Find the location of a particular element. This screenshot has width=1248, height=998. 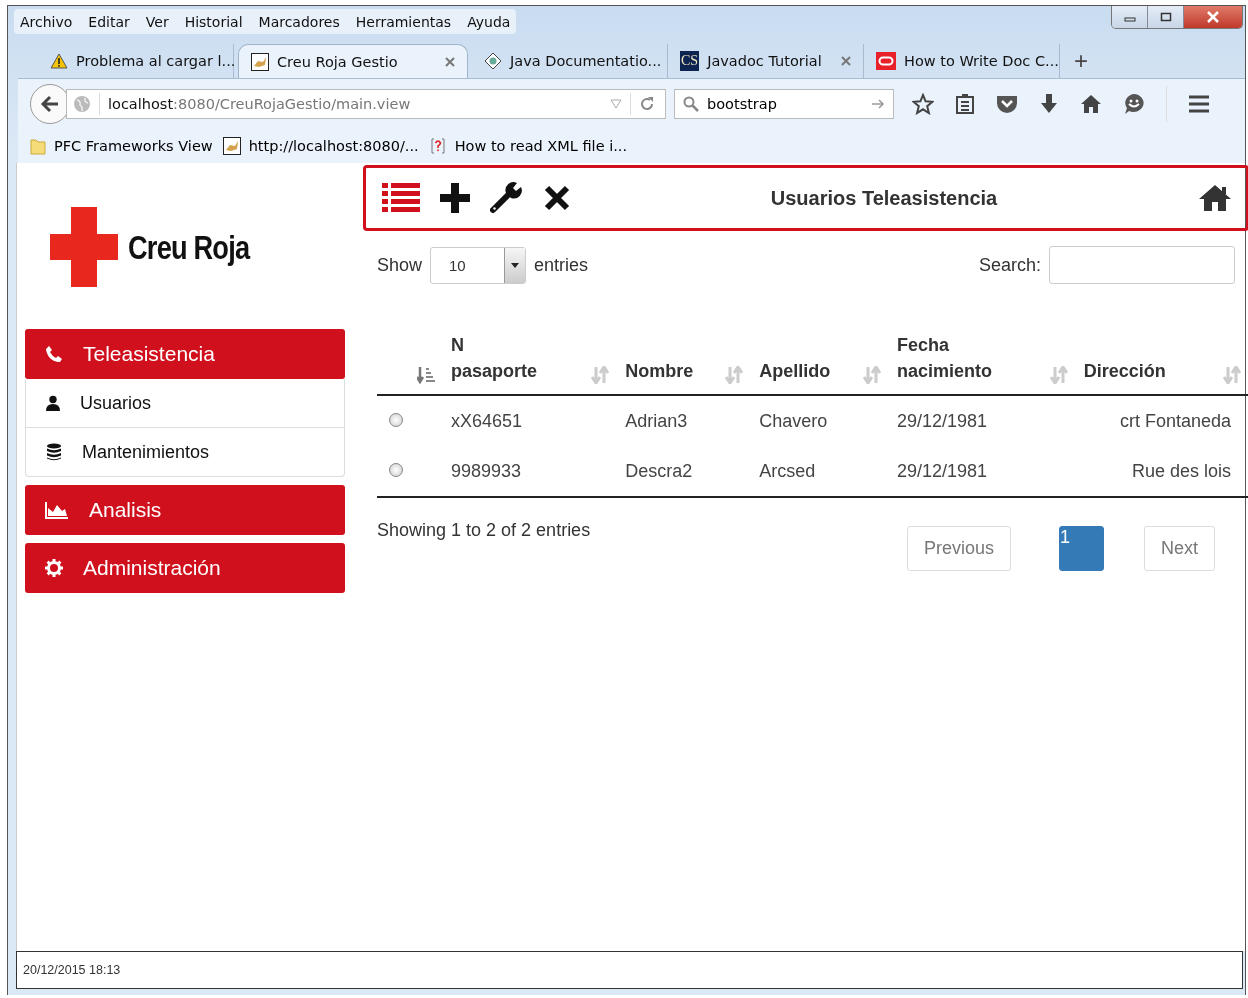

globe-icon is located at coordinates (82, 104).